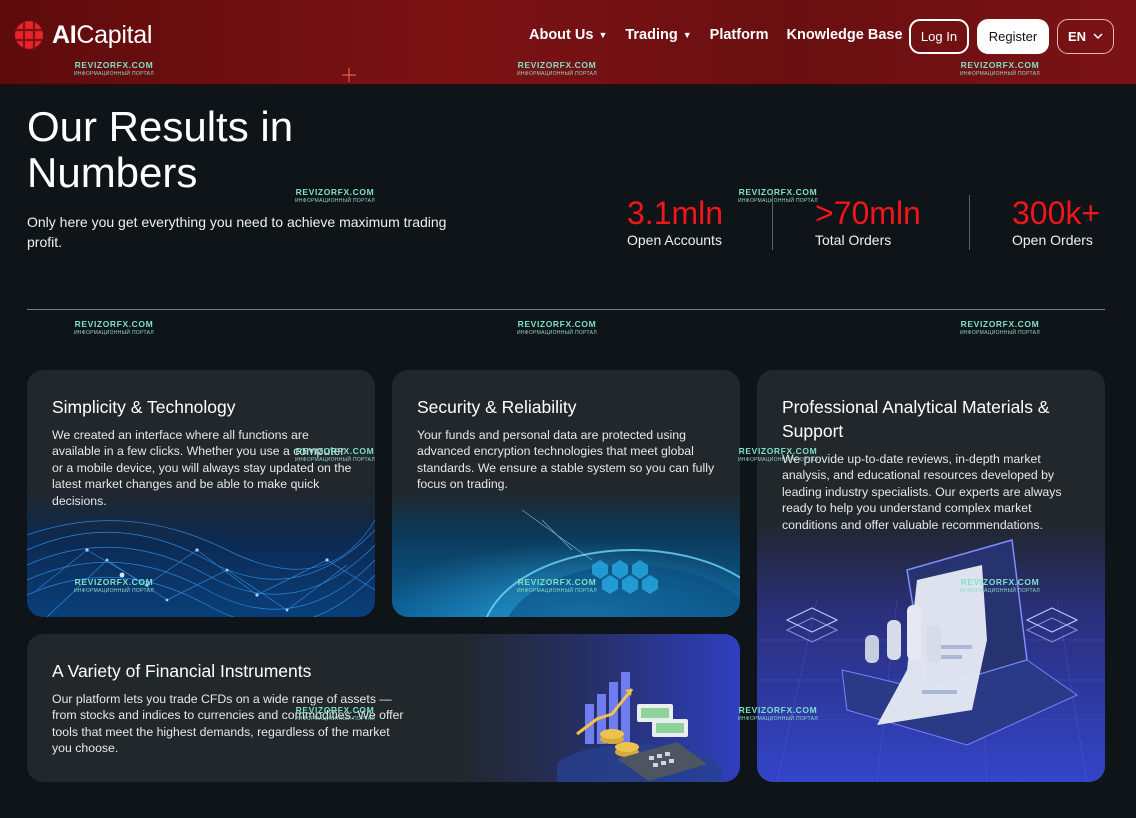 The width and height of the screenshot is (1136, 818). I want to click on stat-label: Open Orders, so click(1052, 240).